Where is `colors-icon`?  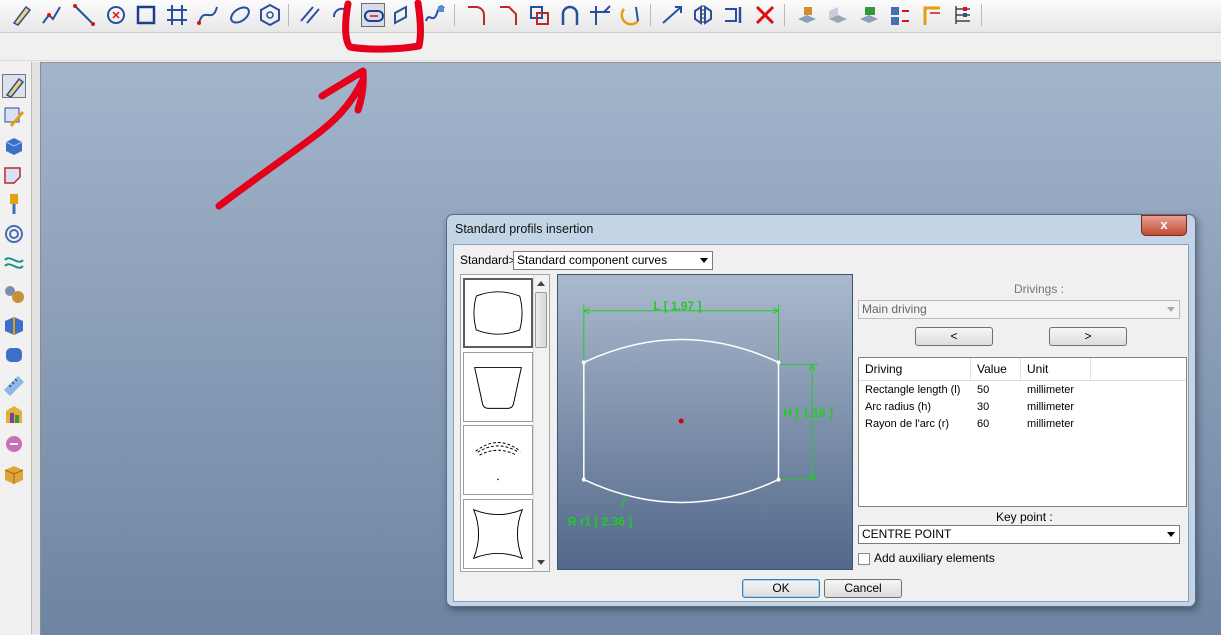
colors-icon is located at coordinates (14, 415).